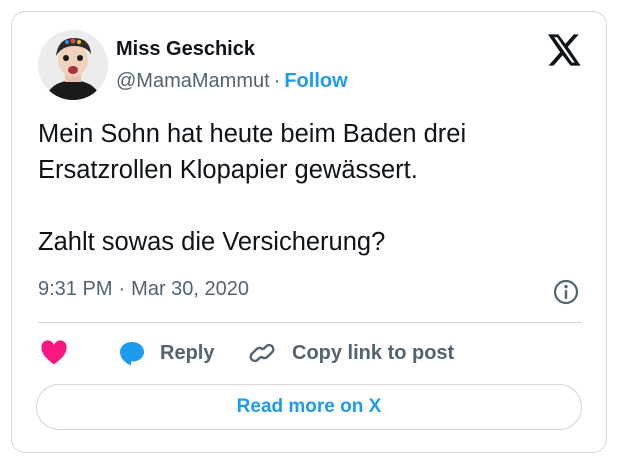  I want to click on author-handle-row: @MamaMammut · Follow, so click(232, 81).